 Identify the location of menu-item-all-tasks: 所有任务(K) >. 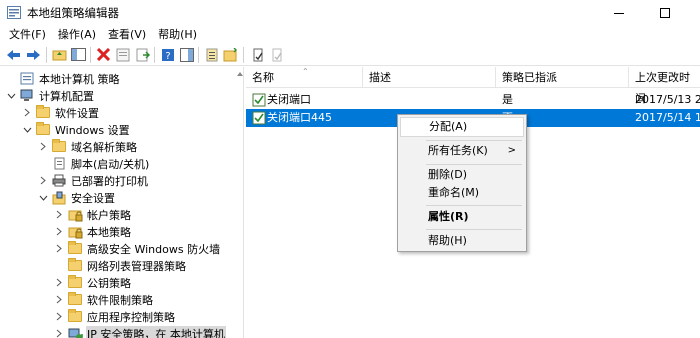
(462, 151).